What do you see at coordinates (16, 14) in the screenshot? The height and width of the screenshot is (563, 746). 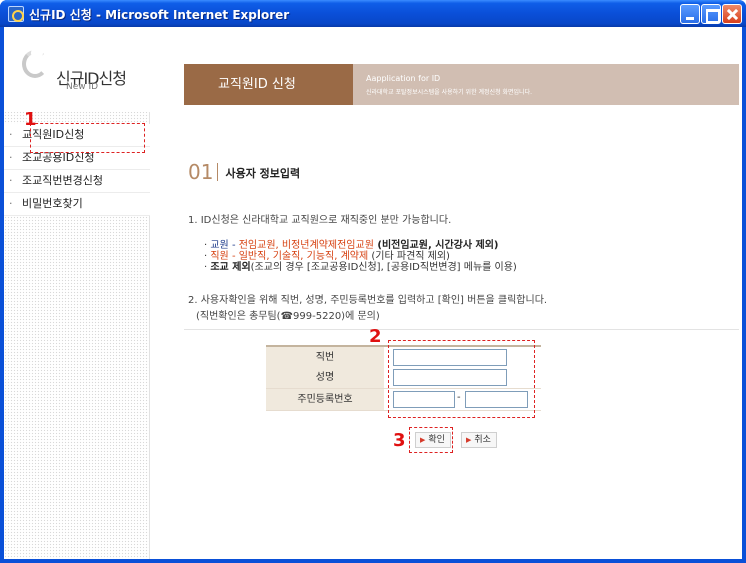 I see `ie-icon` at bounding box center [16, 14].